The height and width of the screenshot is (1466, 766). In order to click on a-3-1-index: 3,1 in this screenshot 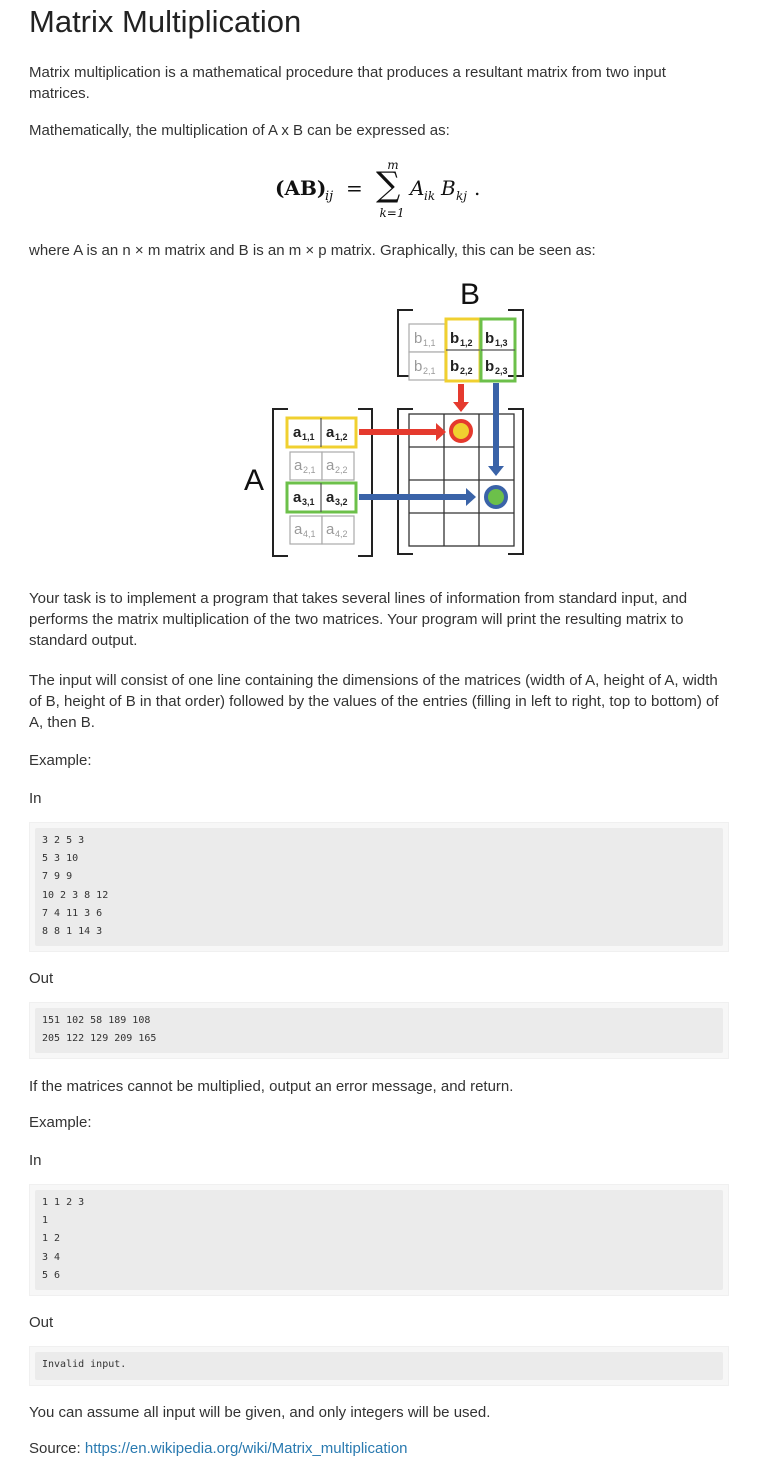, I will do `click(308, 502)`.